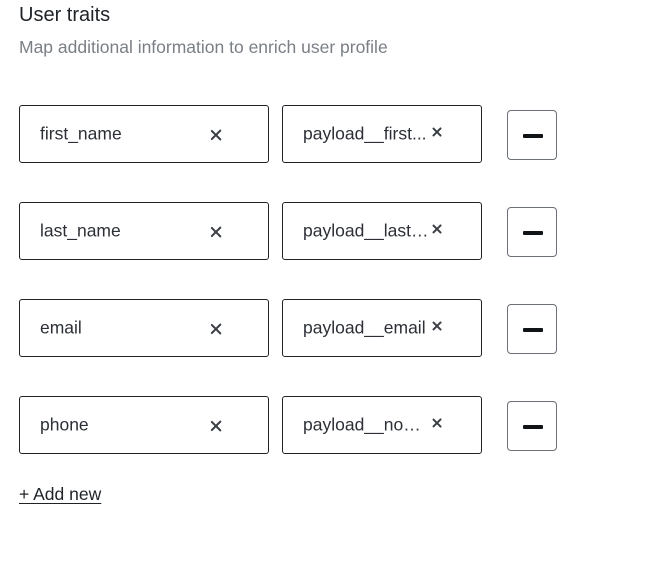 Image resolution: width=672 pixels, height=573 pixels. Describe the element at coordinates (64, 424) in the screenshot. I see `trait-key-value: phone` at that location.